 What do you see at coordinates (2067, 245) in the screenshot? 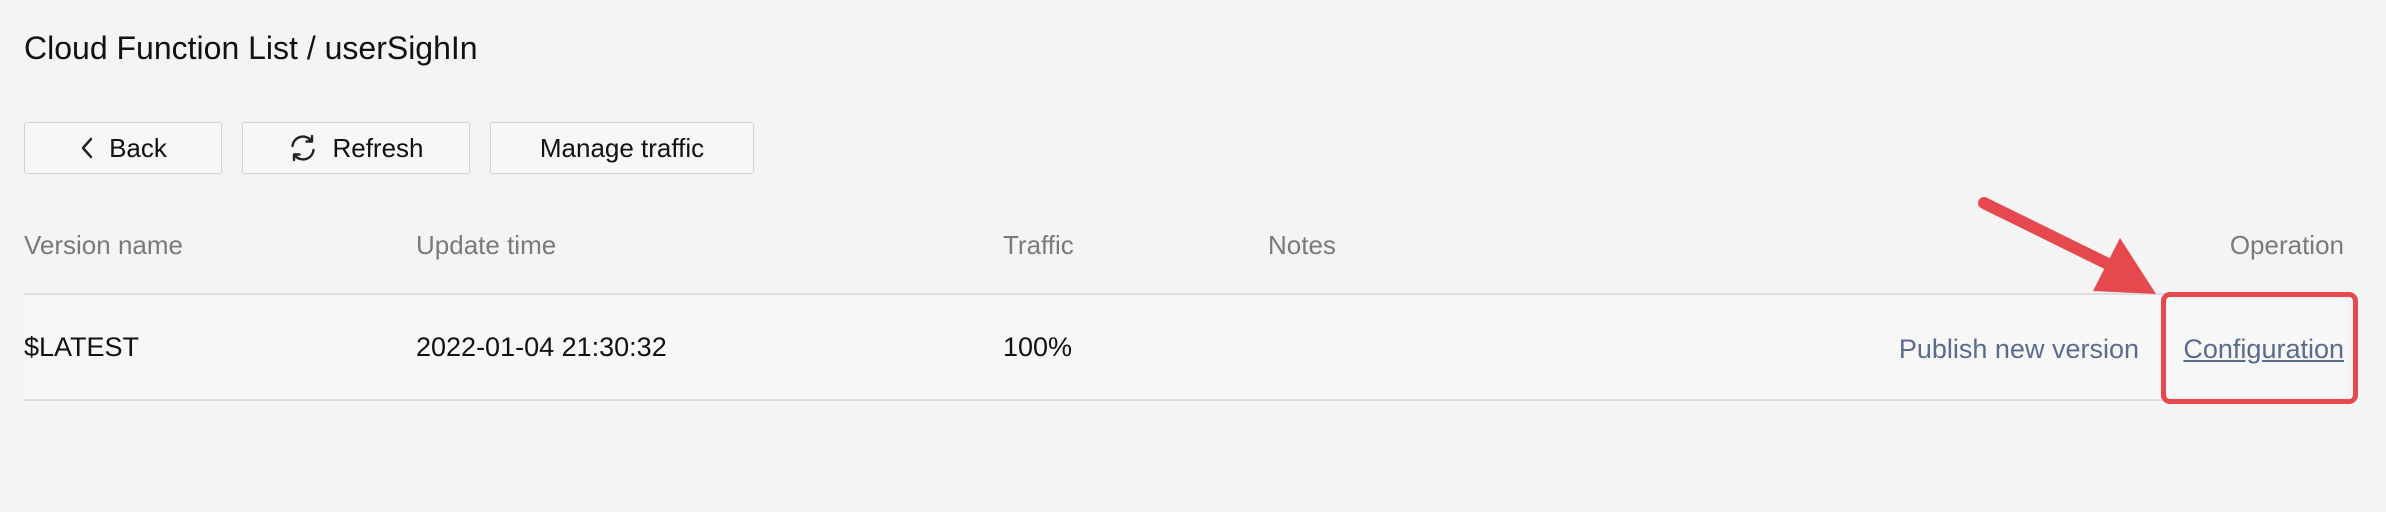
I see `arrow-icon` at bounding box center [2067, 245].